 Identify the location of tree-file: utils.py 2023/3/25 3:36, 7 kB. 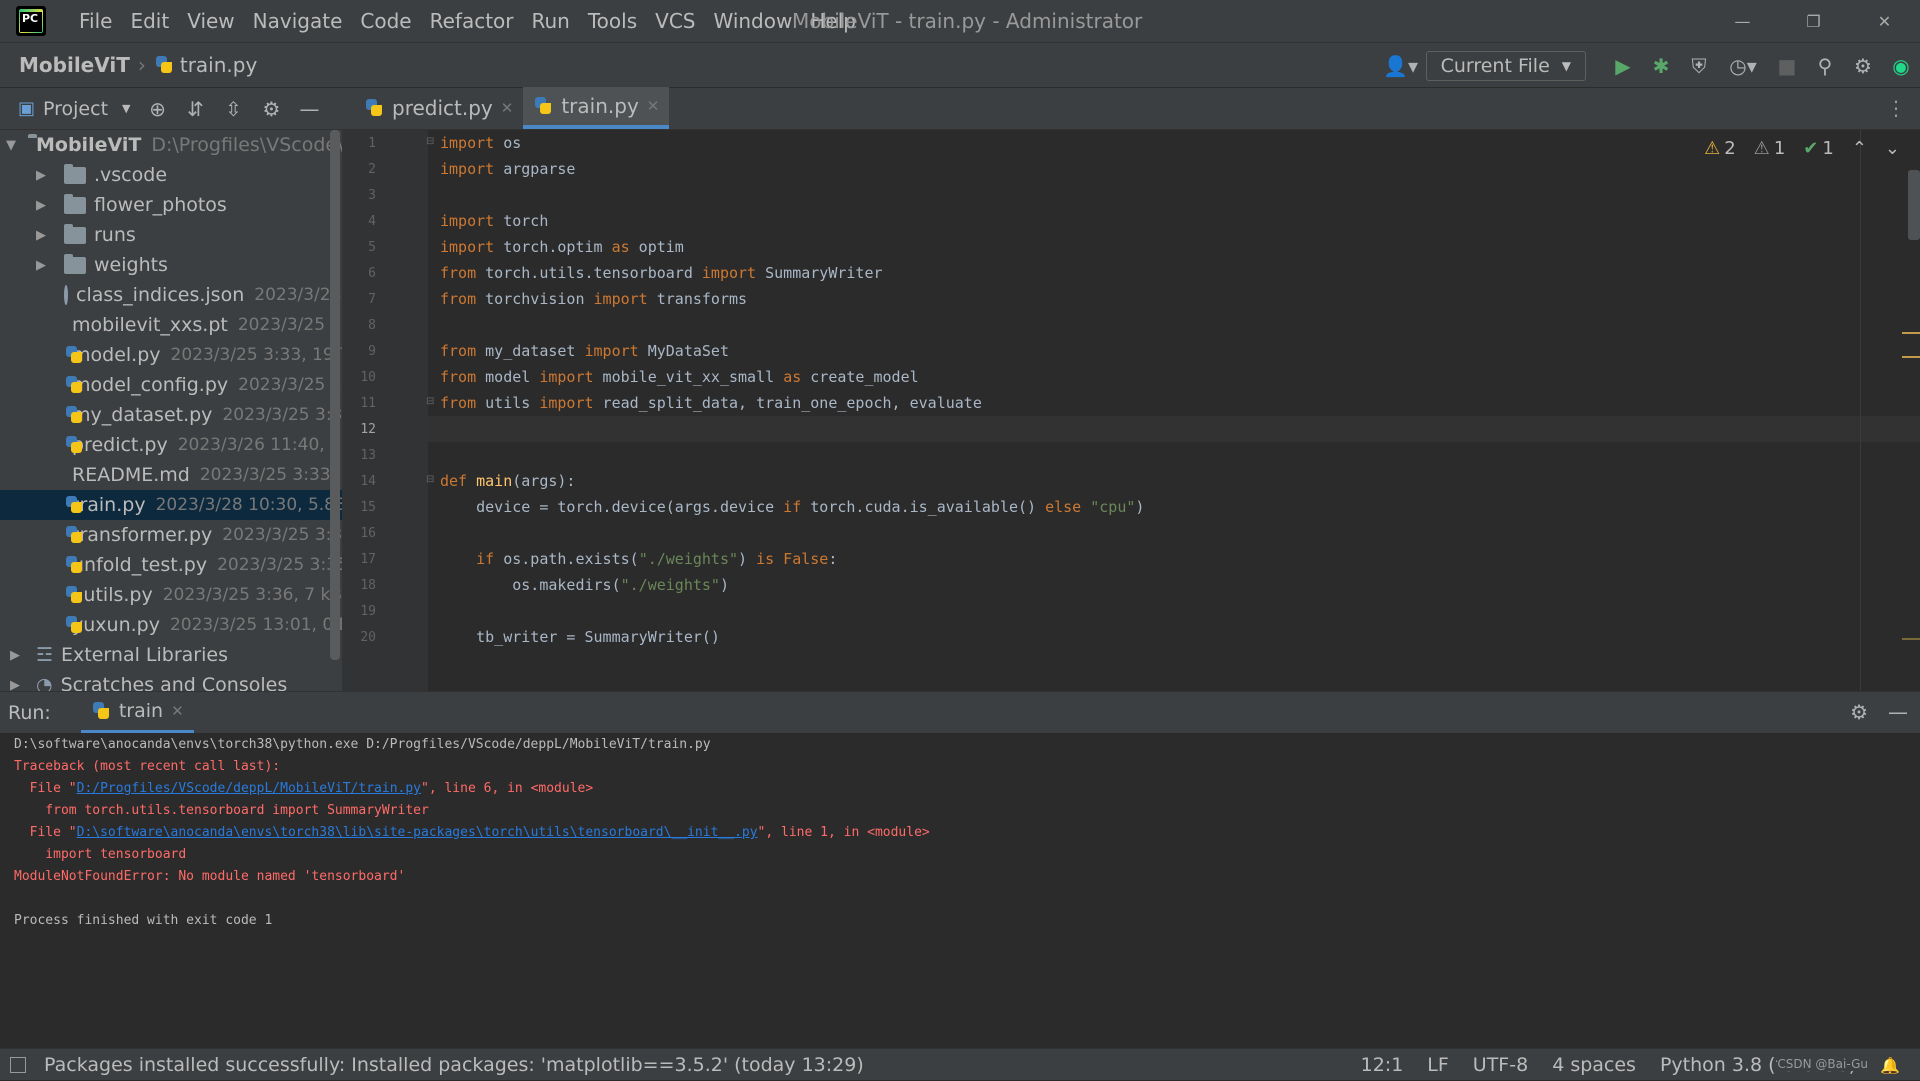
(171, 595).